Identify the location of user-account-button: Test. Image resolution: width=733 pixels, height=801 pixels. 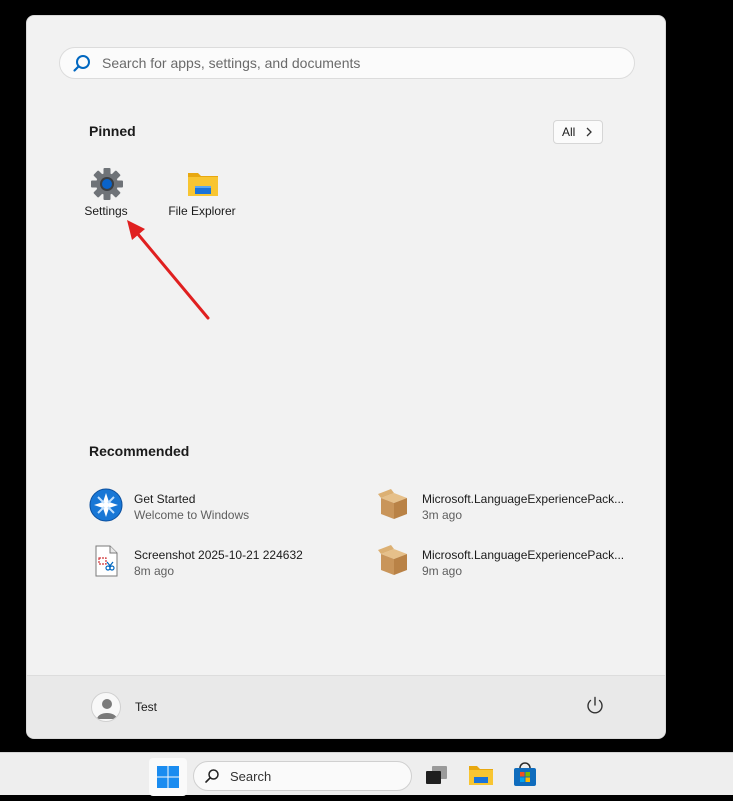
(151, 708).